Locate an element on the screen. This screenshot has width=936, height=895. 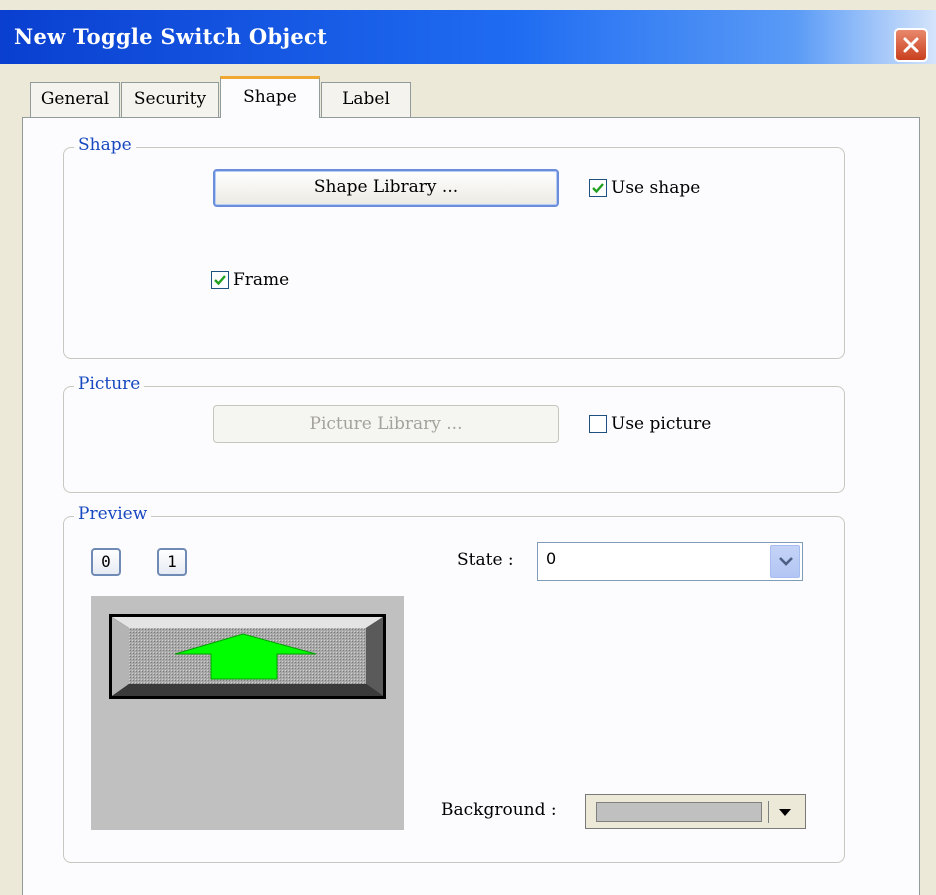
use-shape-label: Use shape is located at coordinates (656, 188).